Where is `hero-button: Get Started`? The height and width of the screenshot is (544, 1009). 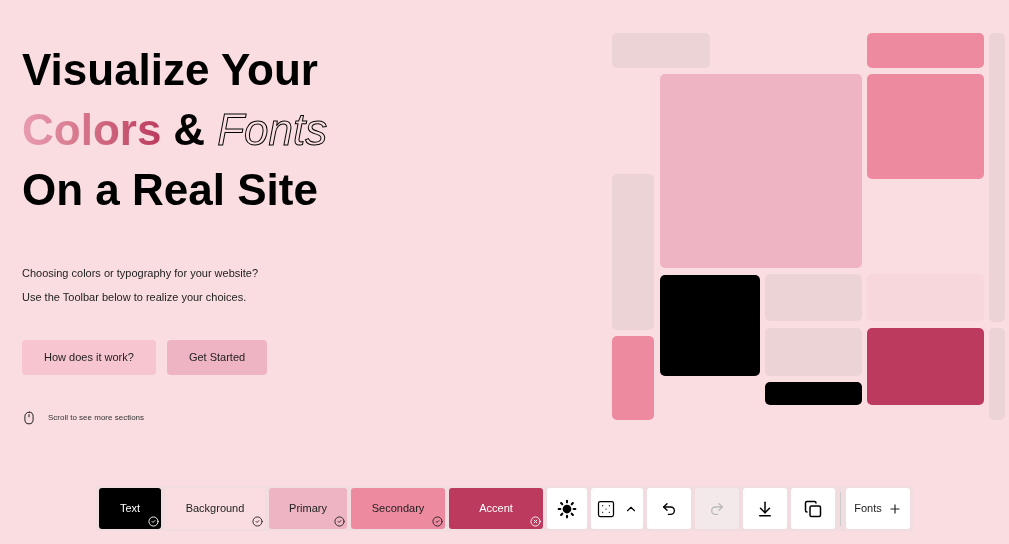 hero-button: Get Started is located at coordinates (217, 357).